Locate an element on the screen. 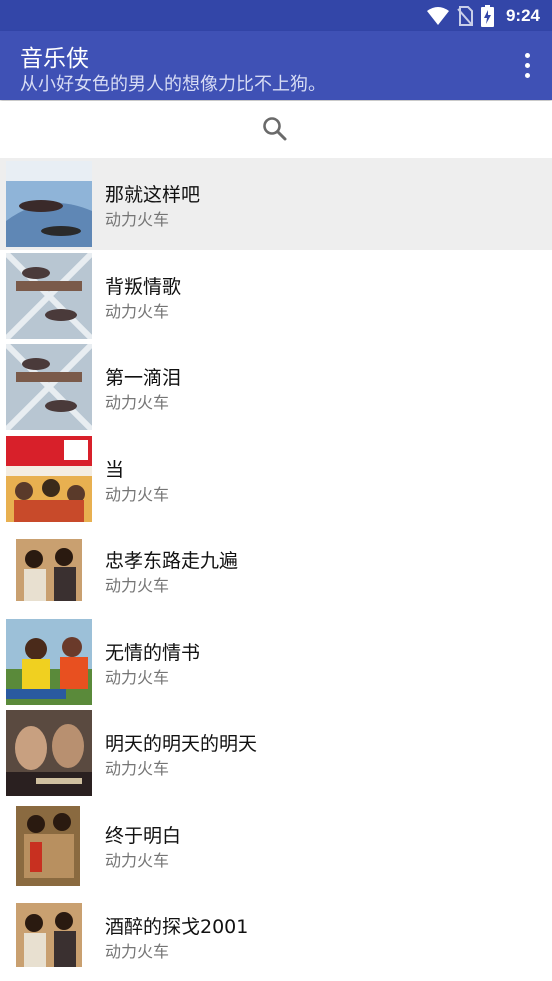  song-title: 第一滴泪 is located at coordinates (143, 378).